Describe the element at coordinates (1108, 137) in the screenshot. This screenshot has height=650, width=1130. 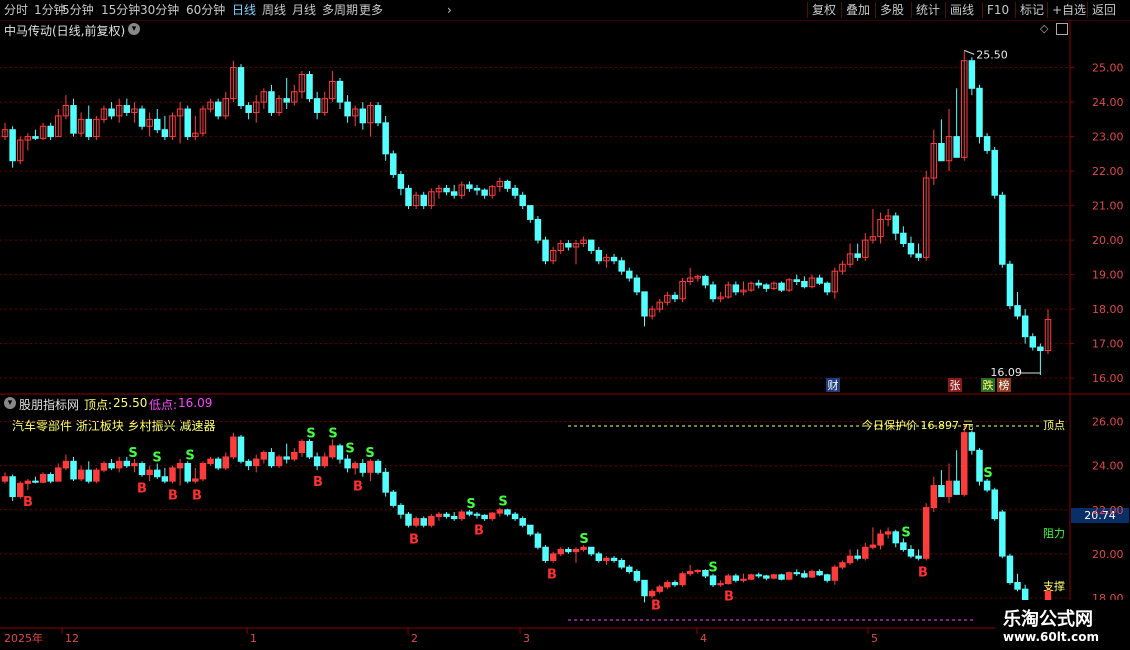
I see `main-y-tick-label: 23.00` at that location.